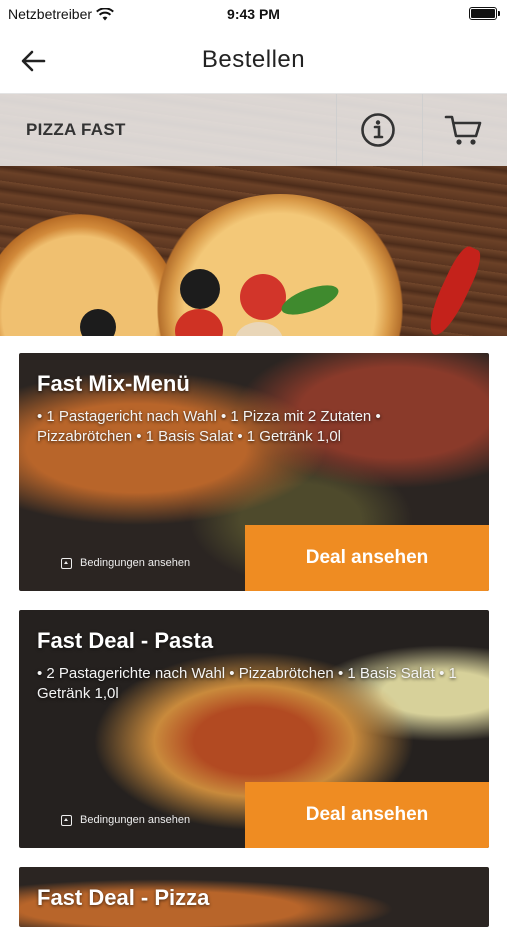 The height and width of the screenshot is (927, 507). I want to click on deal-title: Fast Mix-Menü, so click(113, 383).